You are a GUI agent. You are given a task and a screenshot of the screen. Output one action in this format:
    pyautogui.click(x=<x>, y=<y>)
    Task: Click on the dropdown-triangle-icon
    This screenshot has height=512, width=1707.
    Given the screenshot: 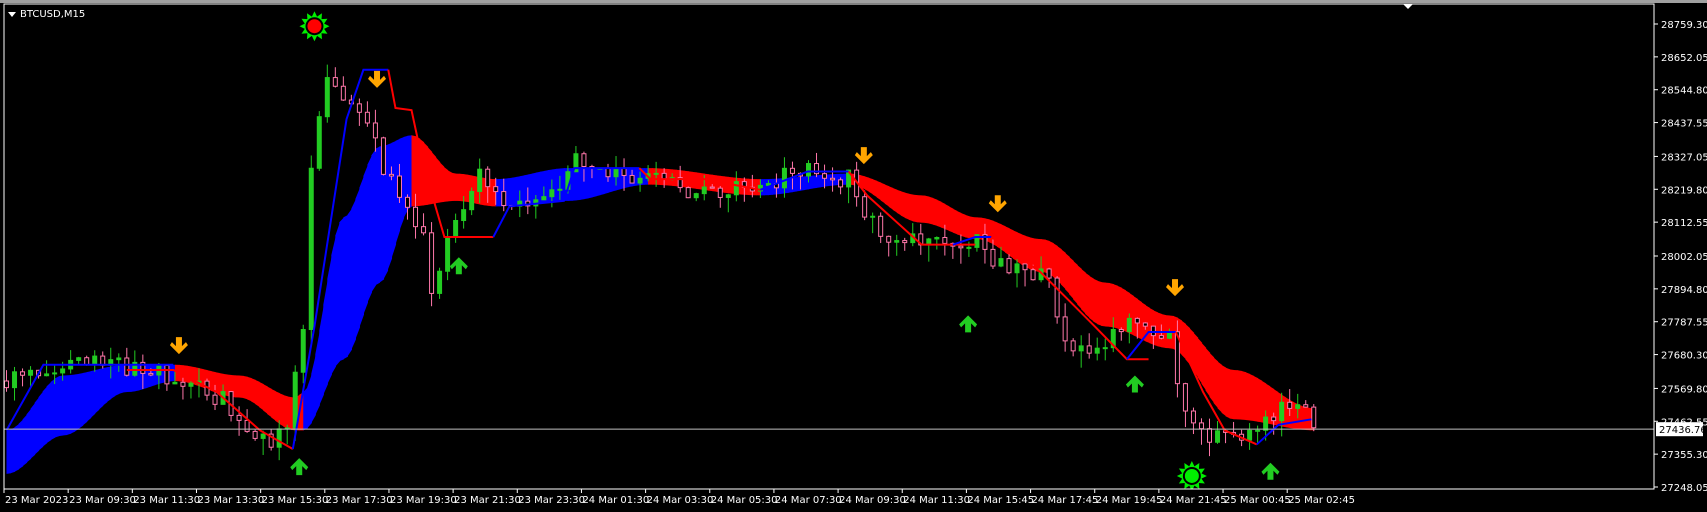 What is the action you would take?
    pyautogui.click(x=12, y=14)
    